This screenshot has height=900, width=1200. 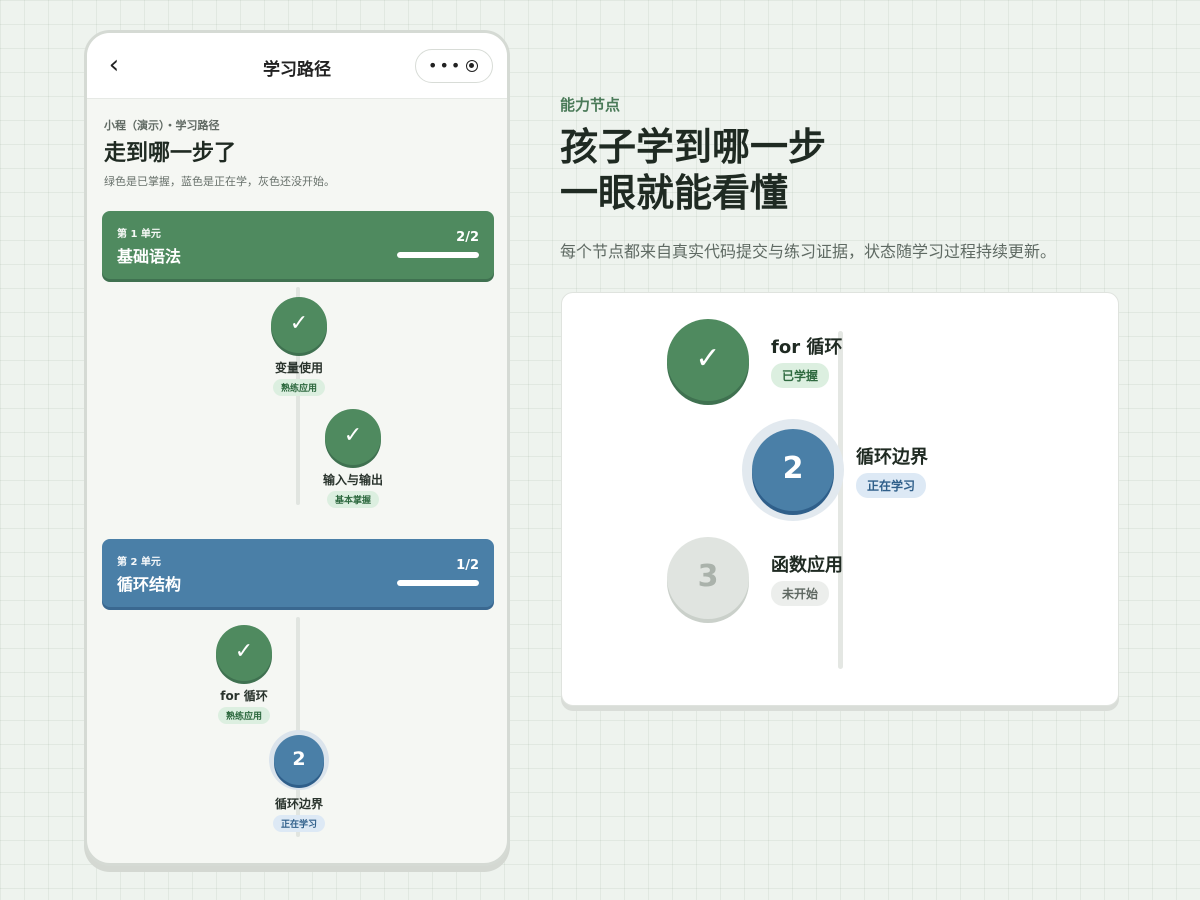 I want to click on step-number: 3, so click(x=708, y=578).